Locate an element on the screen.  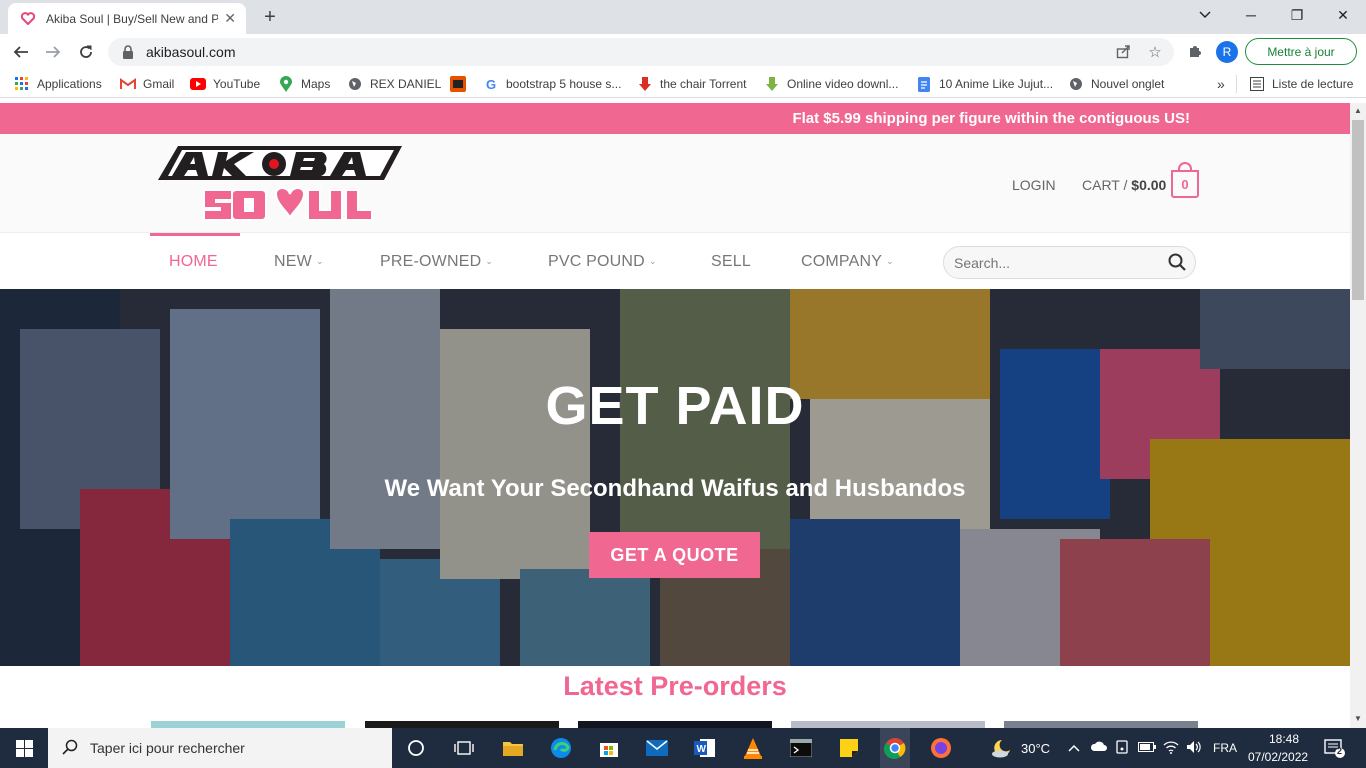
notification-count: 2 is located at coordinates (1340, 751).